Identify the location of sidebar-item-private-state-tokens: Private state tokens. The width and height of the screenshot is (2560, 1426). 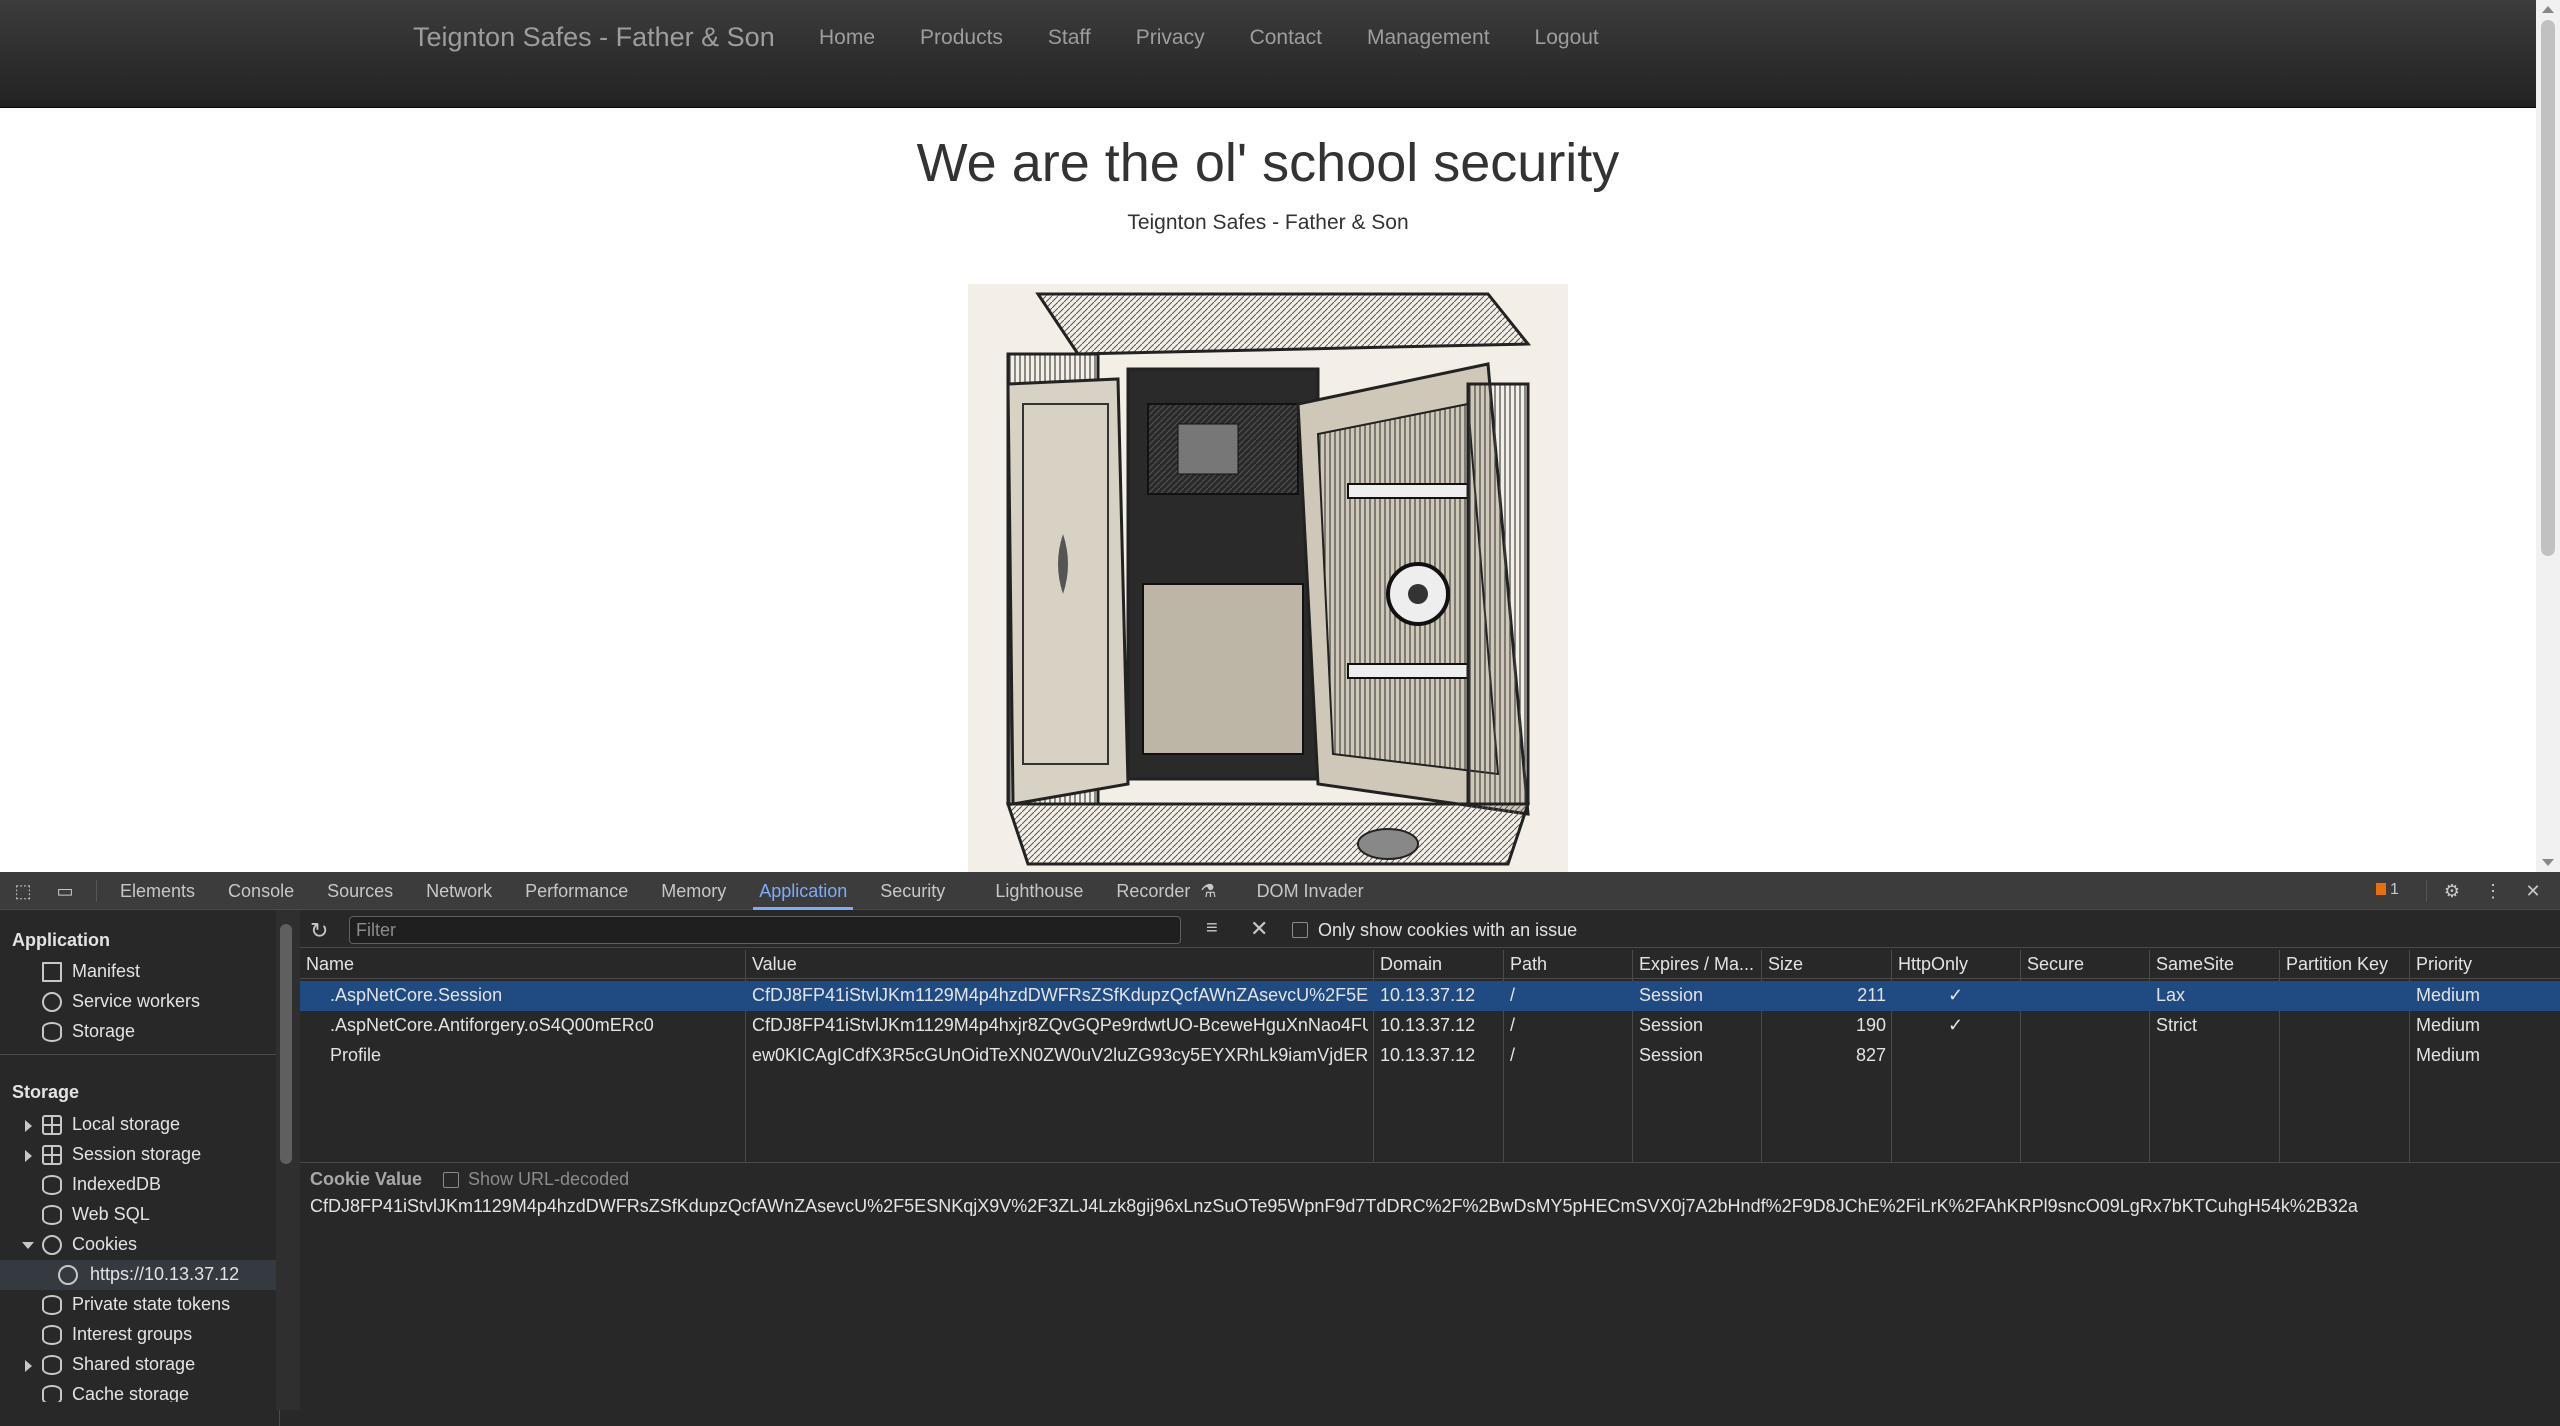
(138, 1305).